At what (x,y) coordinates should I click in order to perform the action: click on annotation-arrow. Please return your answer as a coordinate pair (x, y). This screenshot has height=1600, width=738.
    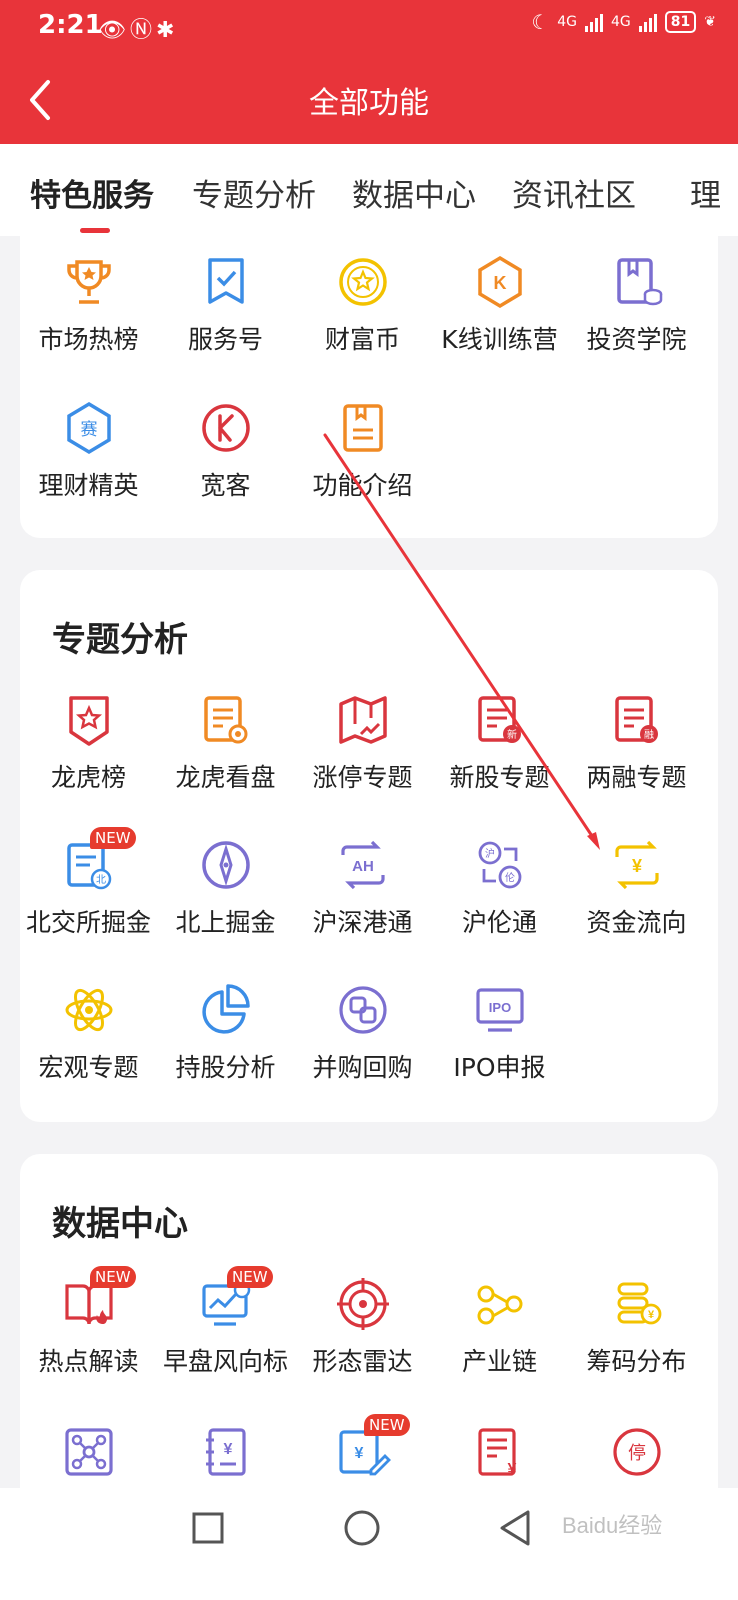
    Looking at the image, I should click on (461, 641).